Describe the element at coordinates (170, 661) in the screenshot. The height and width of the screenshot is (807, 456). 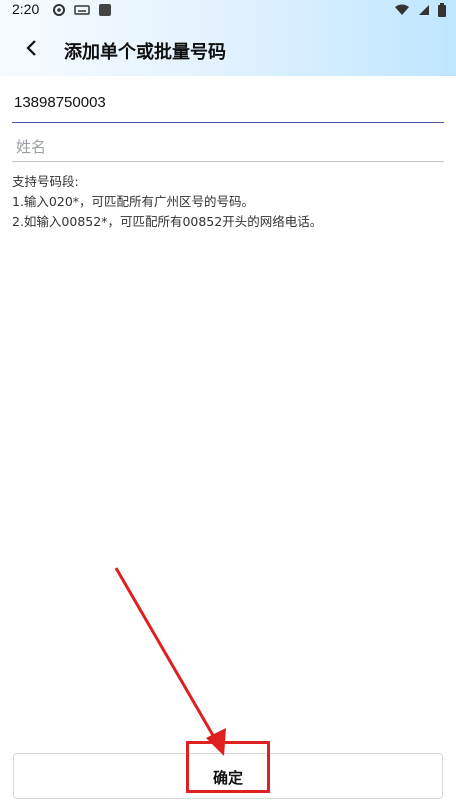
I see `annotation-arrow` at that location.